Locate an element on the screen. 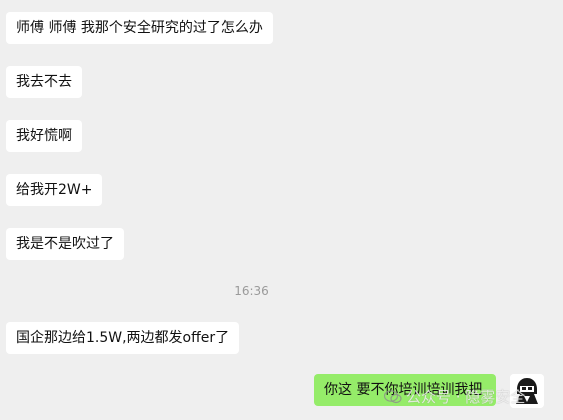 The image size is (563, 420). message-text: 师傅 师傅 我那个安全研究的过了怎么办 is located at coordinates (139, 28).